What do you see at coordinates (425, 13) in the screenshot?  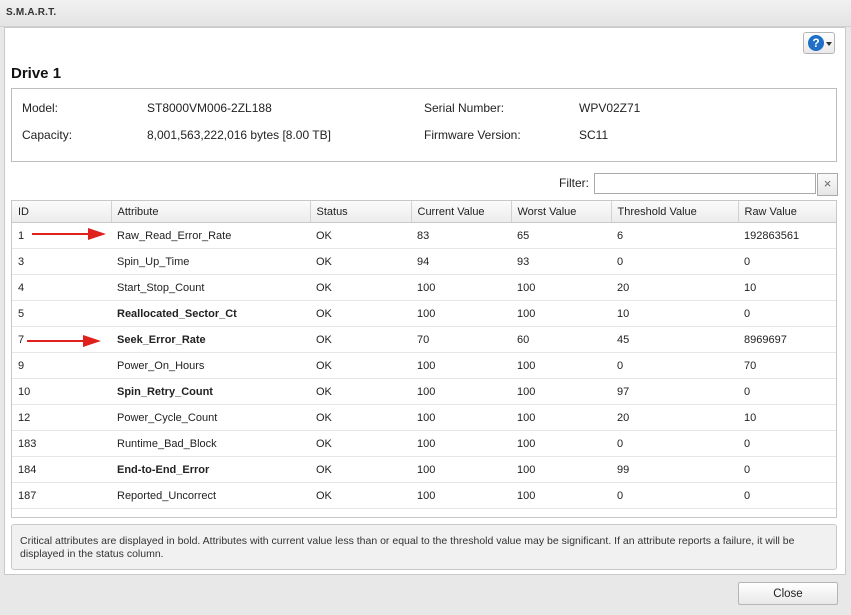 I see `window-titlebar: S.M.A.R.T.` at bounding box center [425, 13].